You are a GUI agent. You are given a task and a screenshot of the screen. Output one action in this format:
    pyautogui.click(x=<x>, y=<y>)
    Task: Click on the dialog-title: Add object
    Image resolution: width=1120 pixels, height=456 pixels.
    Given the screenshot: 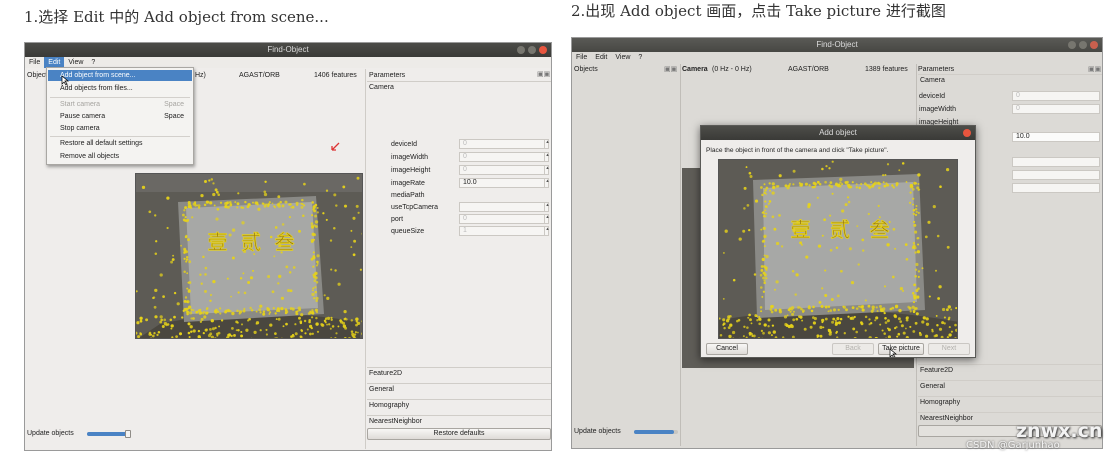 What is the action you would take?
    pyautogui.click(x=838, y=132)
    